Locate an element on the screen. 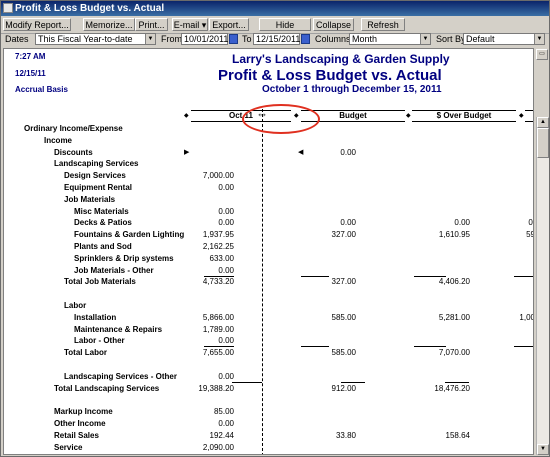 The width and height of the screenshot is (550, 457). report-row: Equipment Rental 0.00 is located at coordinates (268, 188).